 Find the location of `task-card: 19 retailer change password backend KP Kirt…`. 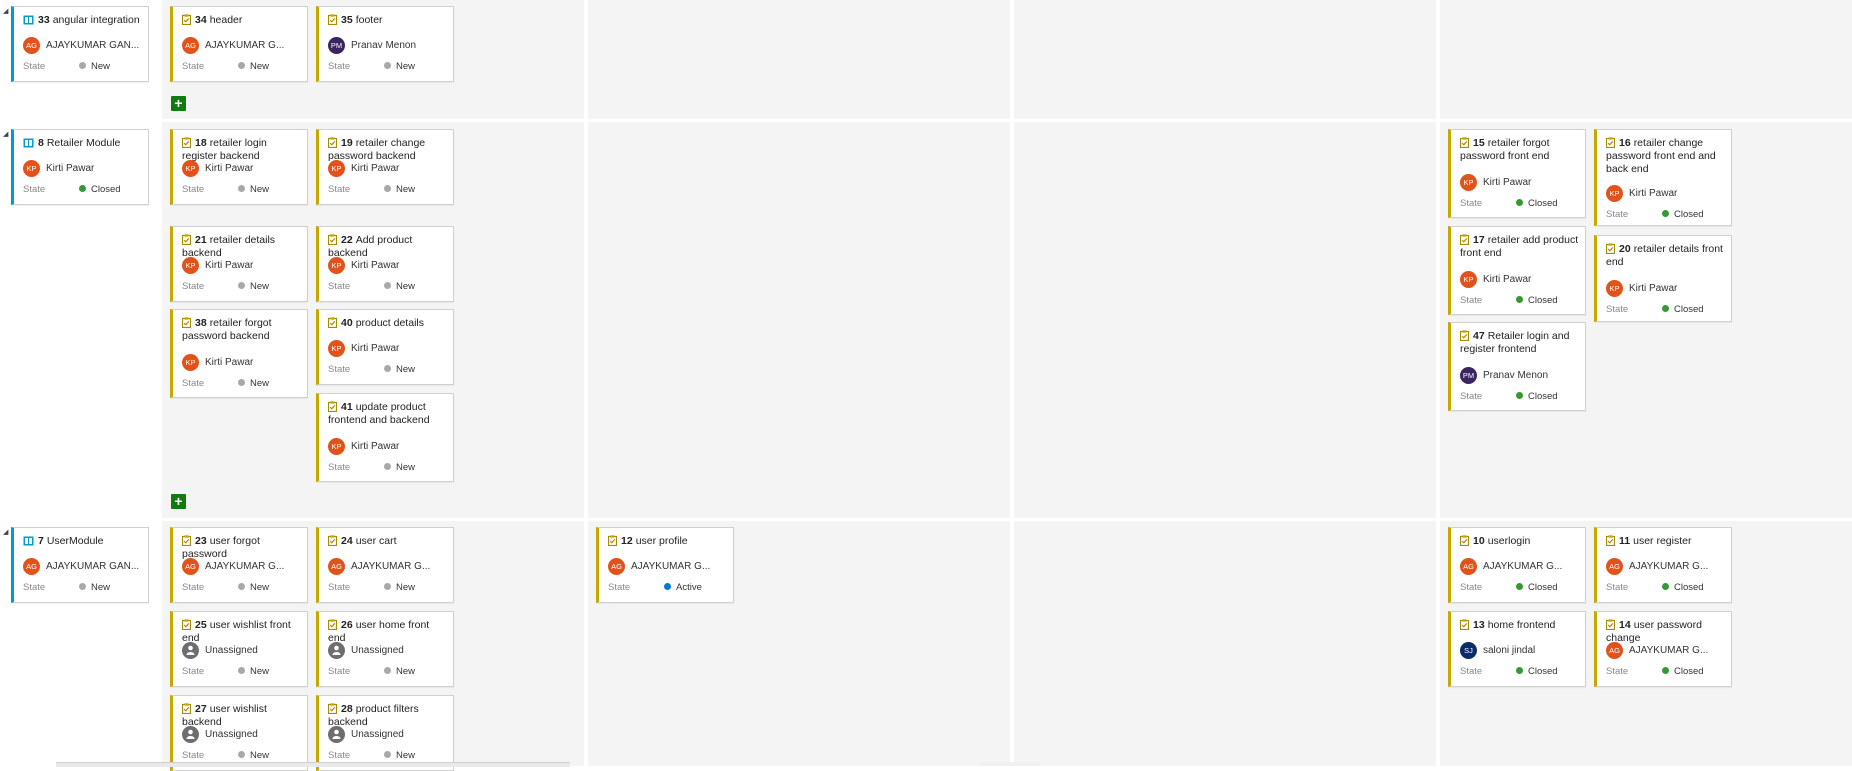

task-card: 19 retailer change password backend KP Kirt… is located at coordinates (385, 167).